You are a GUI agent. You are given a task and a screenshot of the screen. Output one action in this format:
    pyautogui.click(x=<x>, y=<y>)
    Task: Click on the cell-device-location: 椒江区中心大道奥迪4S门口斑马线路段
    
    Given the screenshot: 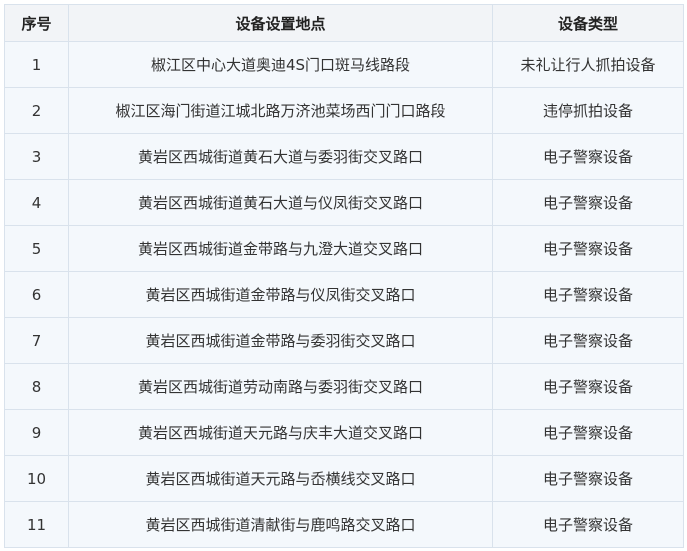 What is the action you would take?
    pyautogui.click(x=280, y=64)
    